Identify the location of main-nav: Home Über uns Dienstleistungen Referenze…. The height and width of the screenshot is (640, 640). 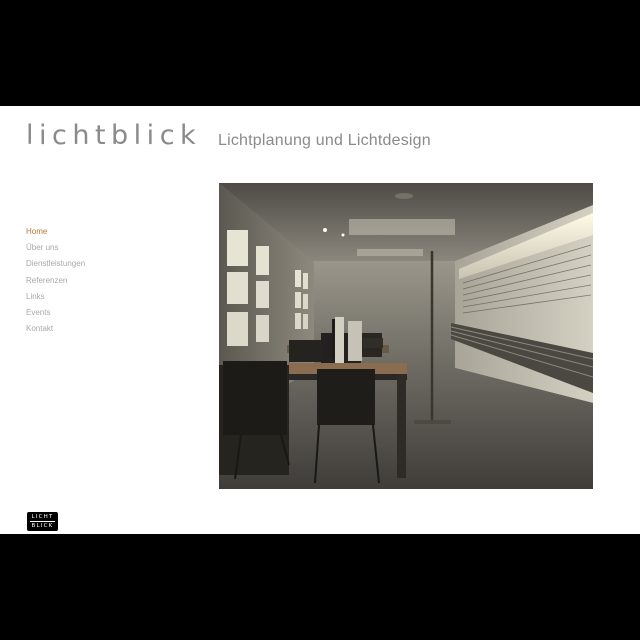
(55, 280).